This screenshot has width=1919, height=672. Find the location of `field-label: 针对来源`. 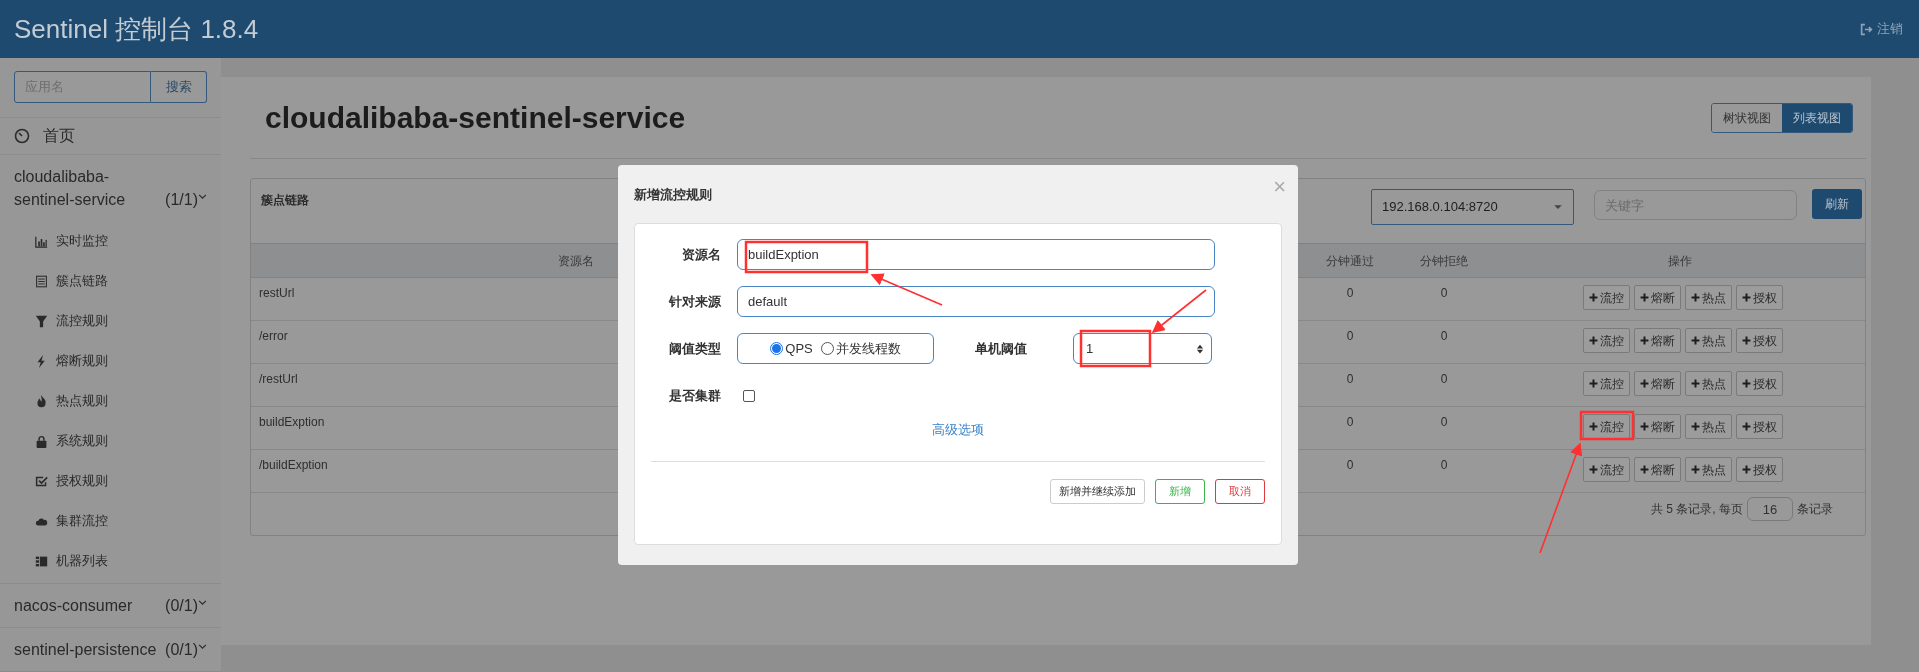

field-label: 针对来源 is located at coordinates (694, 301).